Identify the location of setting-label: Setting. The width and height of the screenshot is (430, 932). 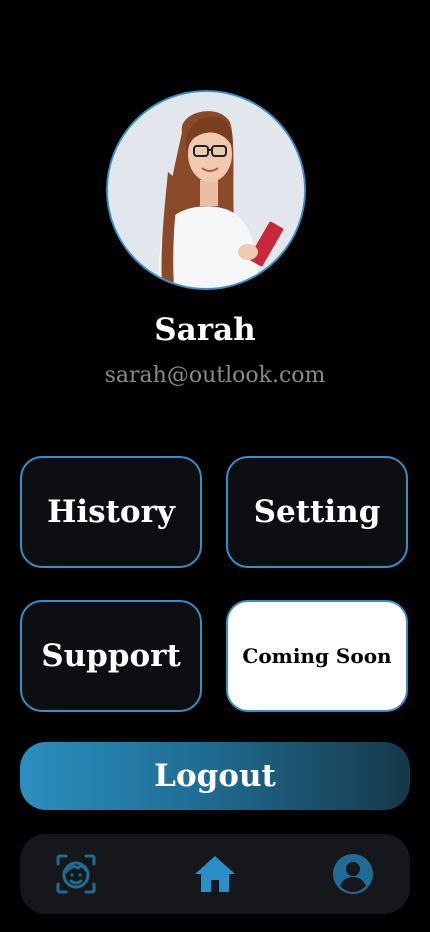
(317, 512).